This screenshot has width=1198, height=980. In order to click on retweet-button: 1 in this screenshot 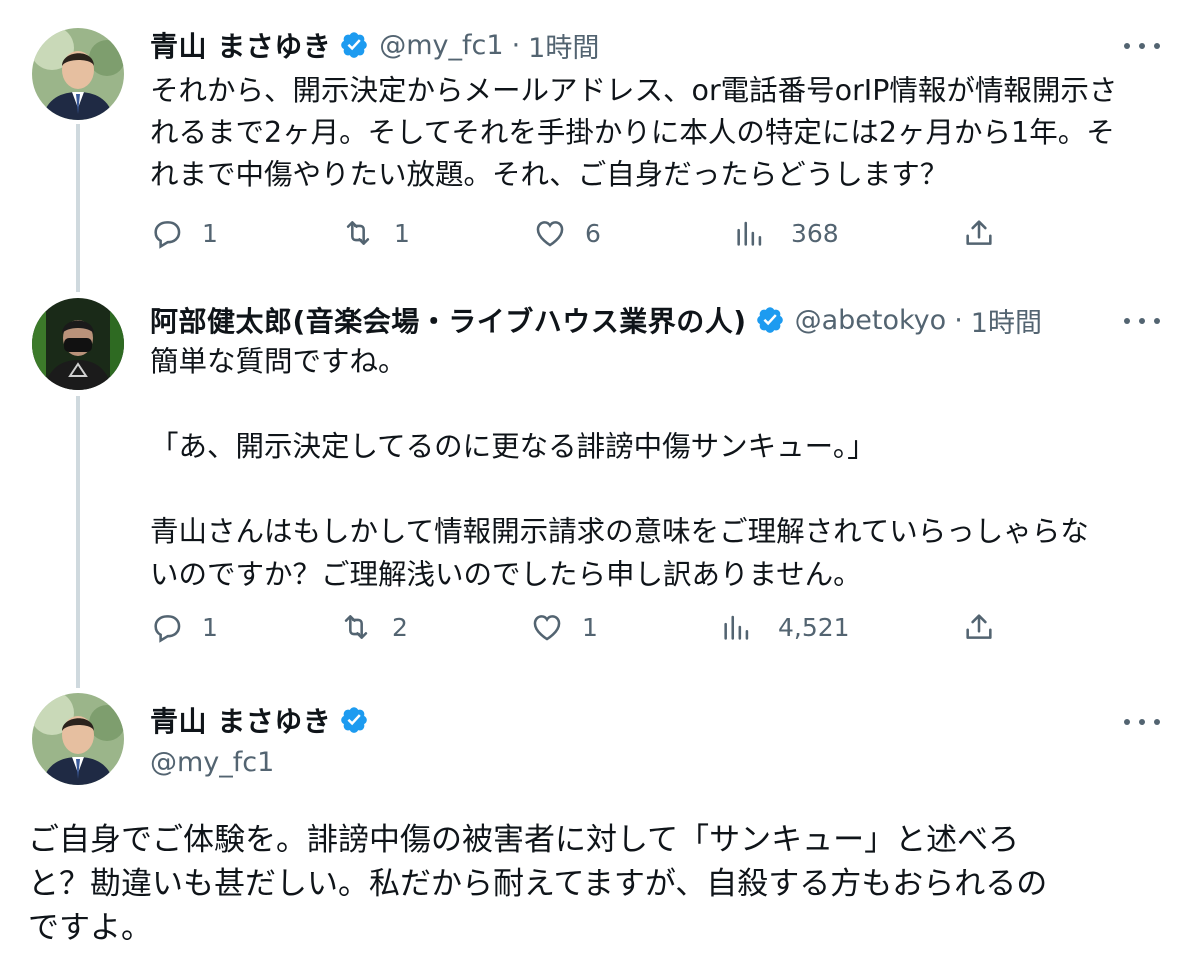, I will do `click(375, 233)`.